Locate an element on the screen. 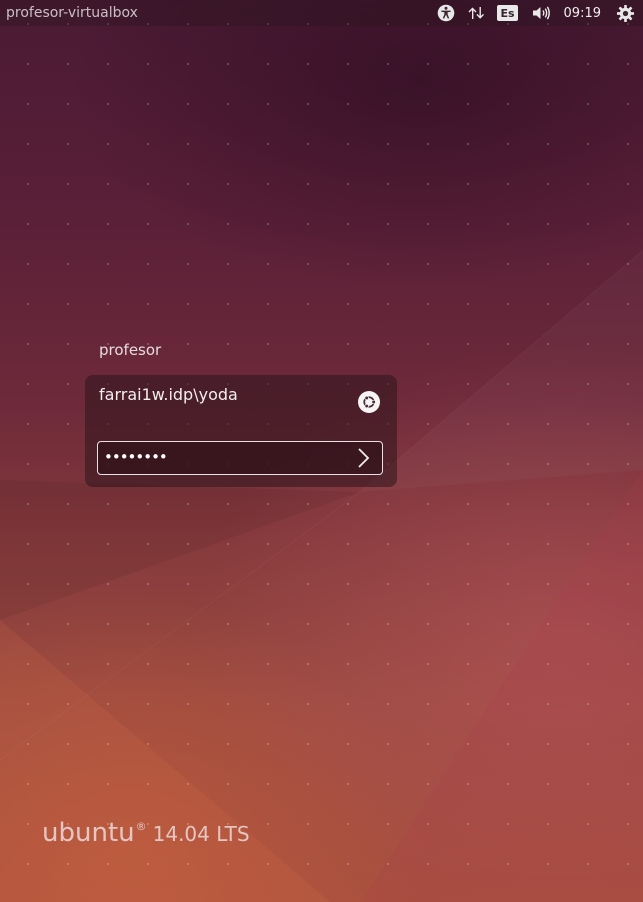  network-icon is located at coordinates (476, 13).